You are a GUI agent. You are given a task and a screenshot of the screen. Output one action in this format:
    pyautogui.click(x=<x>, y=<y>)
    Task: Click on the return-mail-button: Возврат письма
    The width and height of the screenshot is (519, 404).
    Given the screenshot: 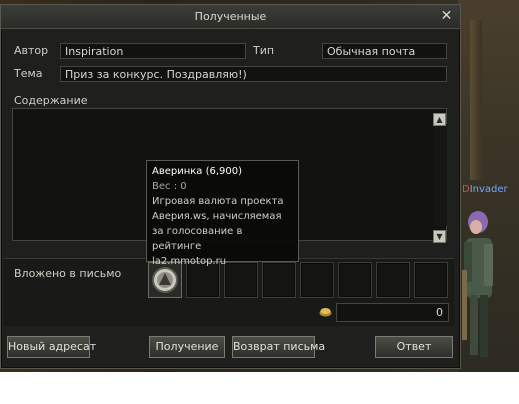 What is the action you would take?
    pyautogui.click(x=278, y=347)
    